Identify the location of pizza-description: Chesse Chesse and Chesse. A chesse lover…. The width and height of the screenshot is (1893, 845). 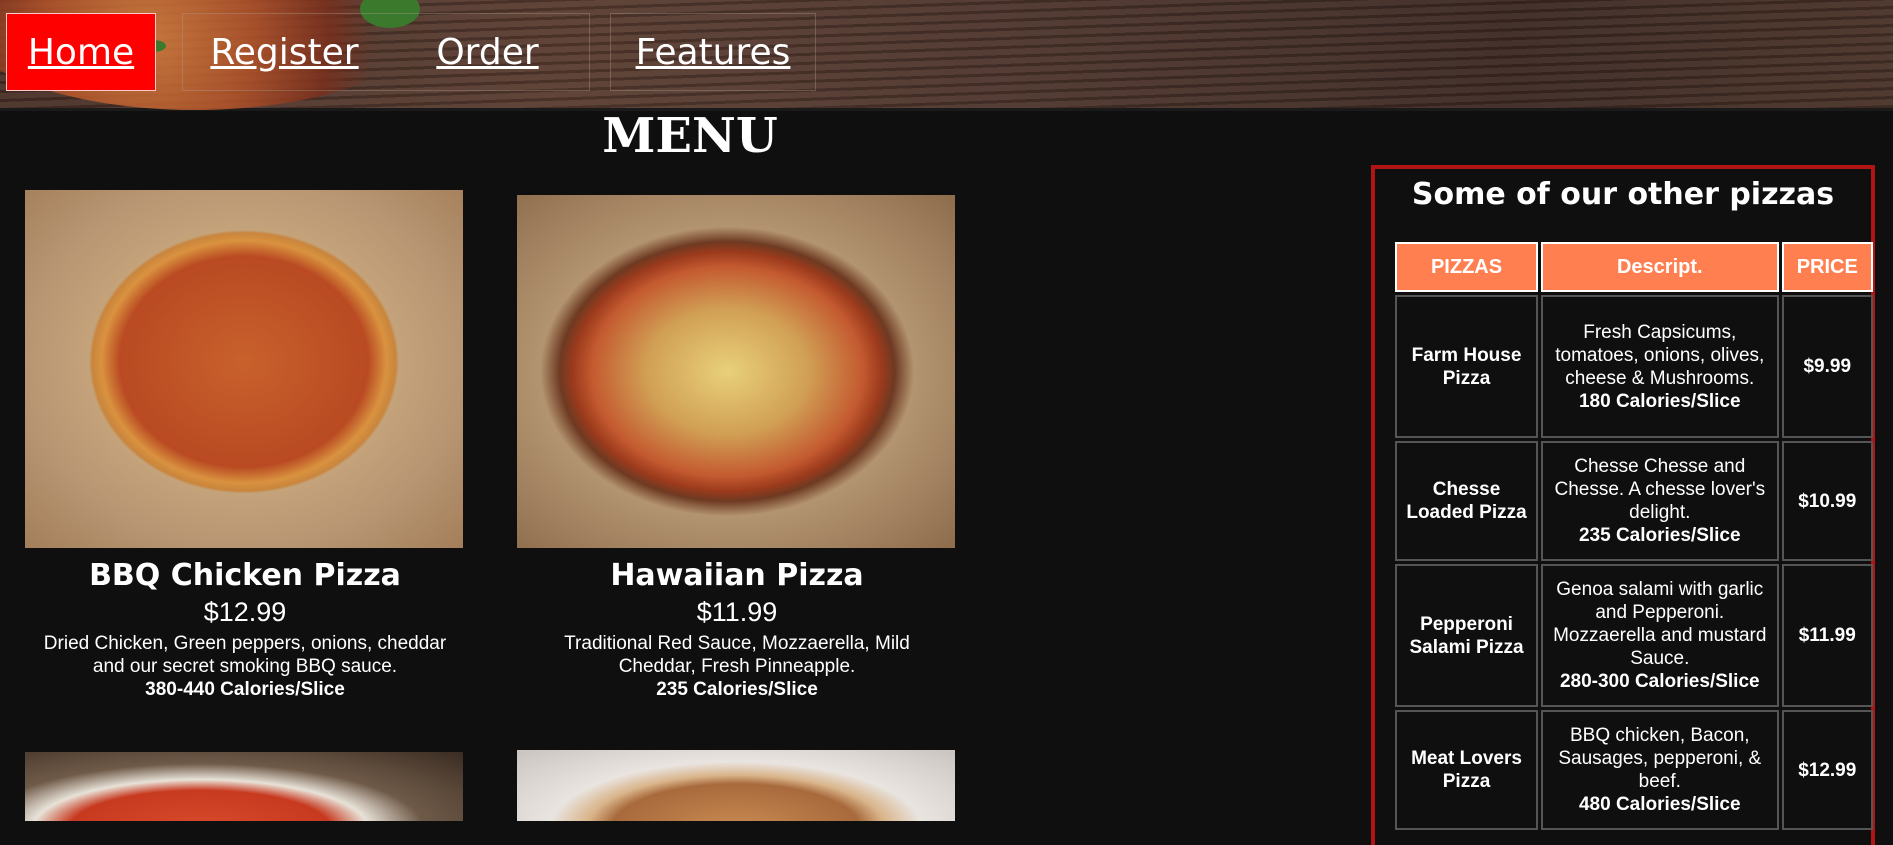
(1660, 501).